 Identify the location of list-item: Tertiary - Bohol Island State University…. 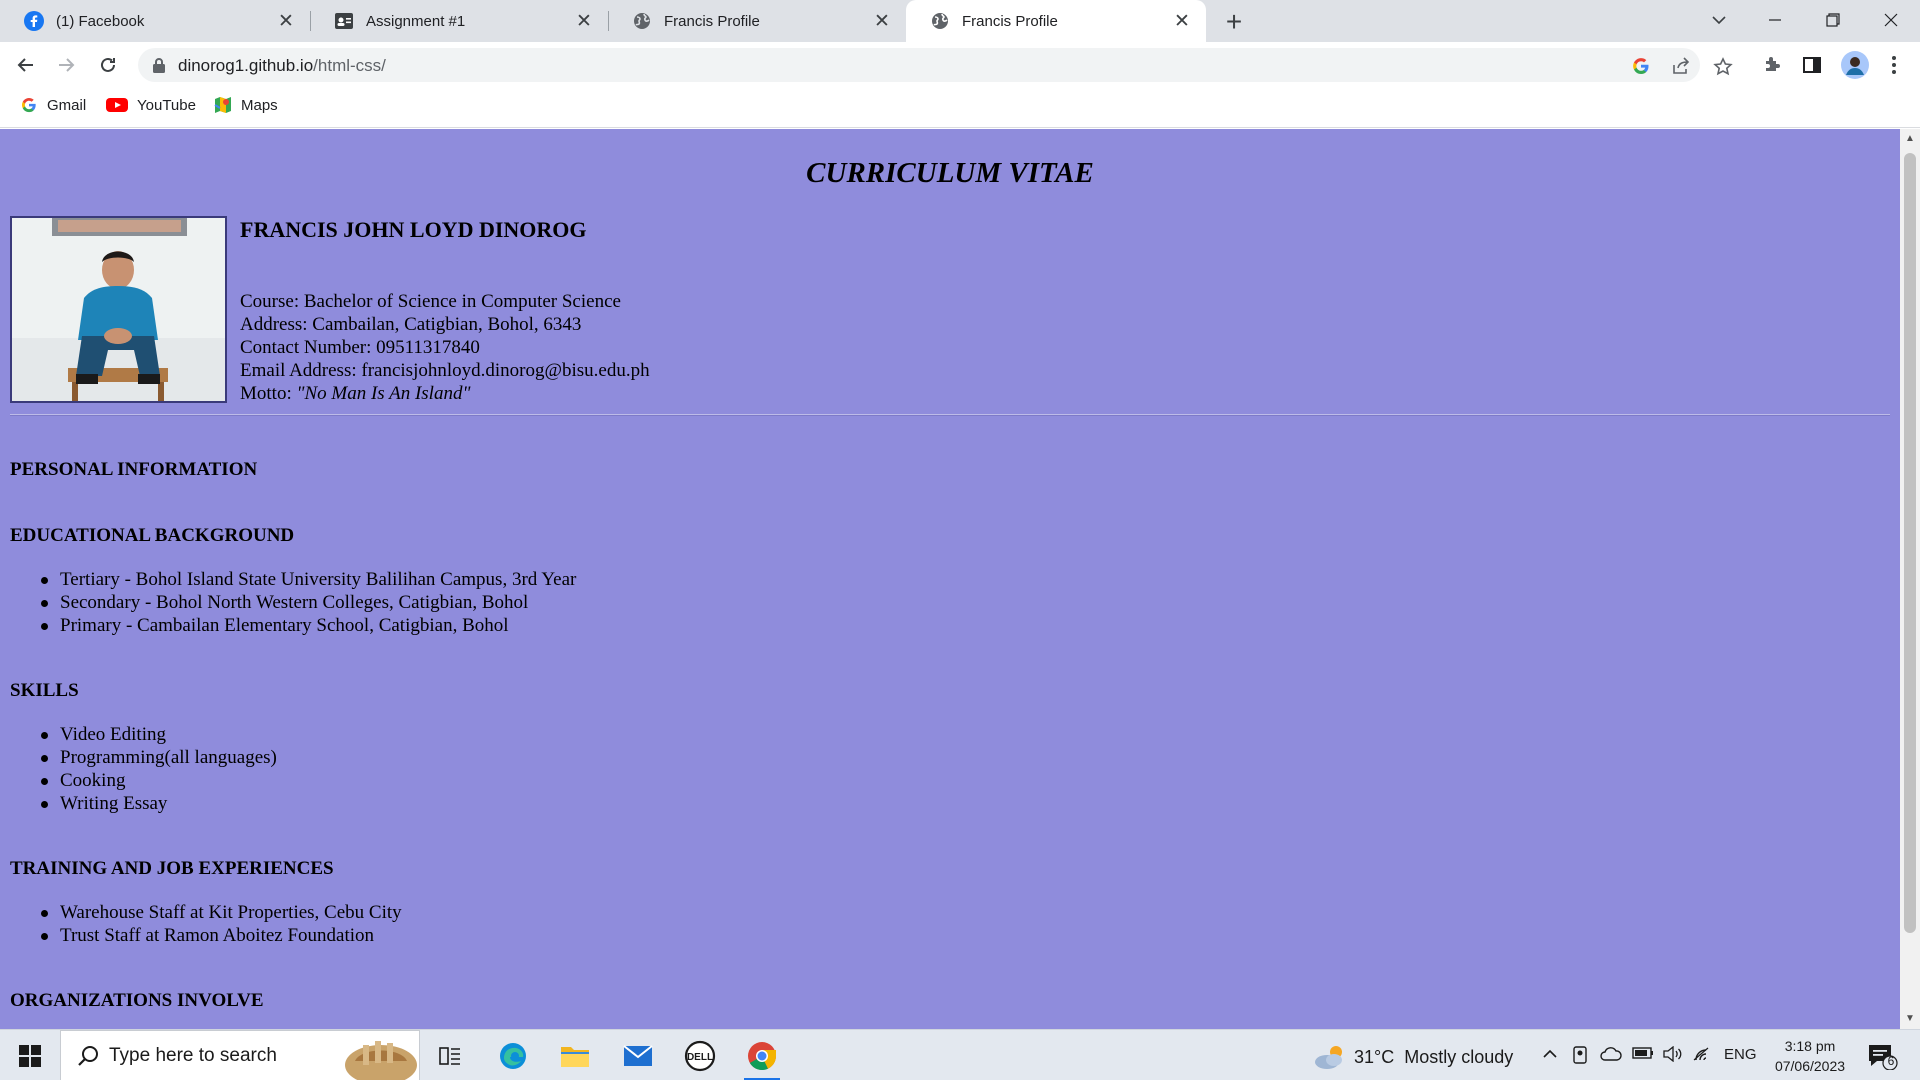
(308, 579).